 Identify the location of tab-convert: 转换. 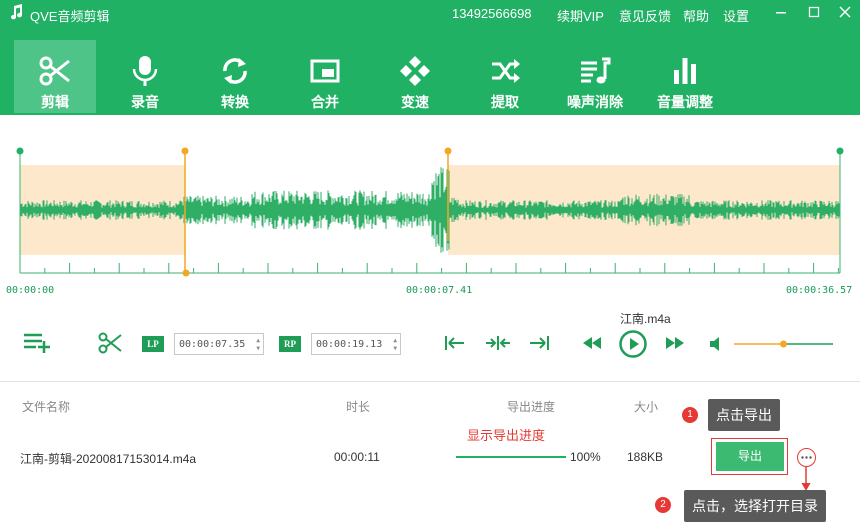
(235, 76).